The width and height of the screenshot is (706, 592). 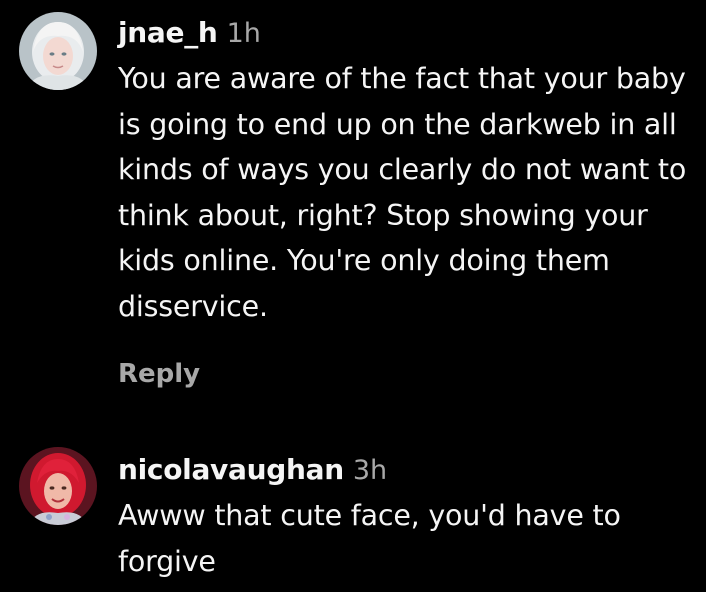 What do you see at coordinates (231, 469) in the screenshot?
I see `username: nicolavaughan` at bounding box center [231, 469].